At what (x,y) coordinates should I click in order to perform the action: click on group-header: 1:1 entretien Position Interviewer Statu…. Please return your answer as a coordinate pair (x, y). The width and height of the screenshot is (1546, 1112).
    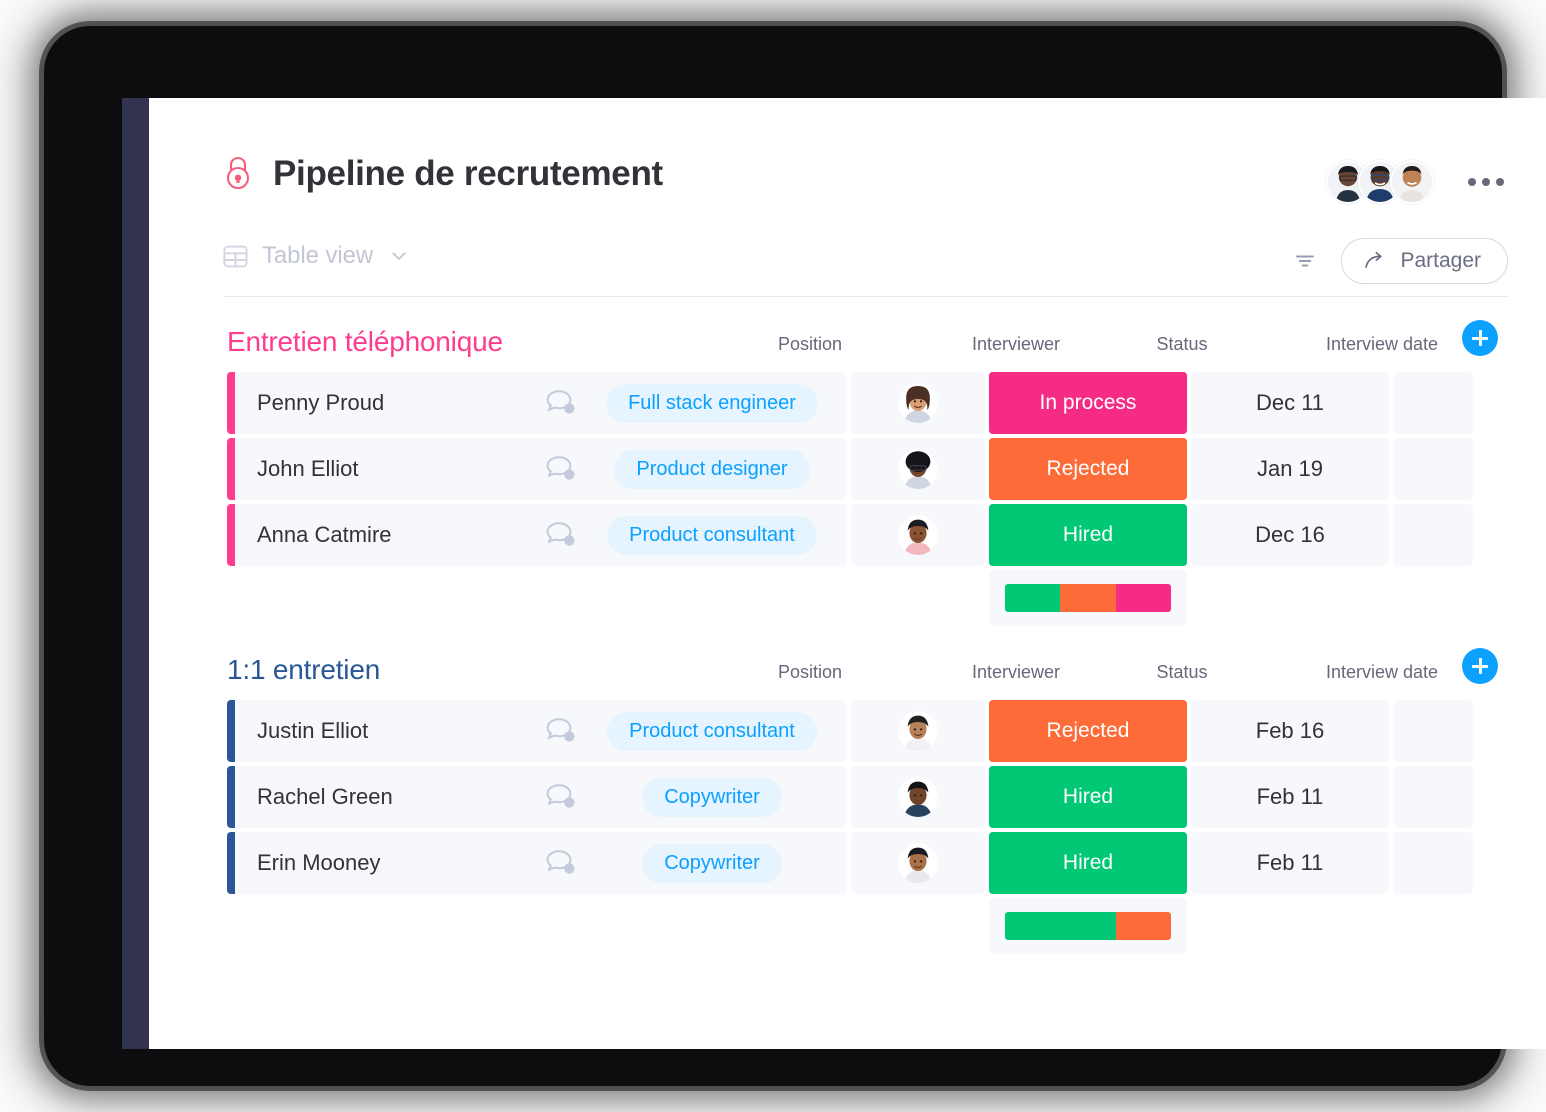
    Looking at the image, I should click on (865, 674).